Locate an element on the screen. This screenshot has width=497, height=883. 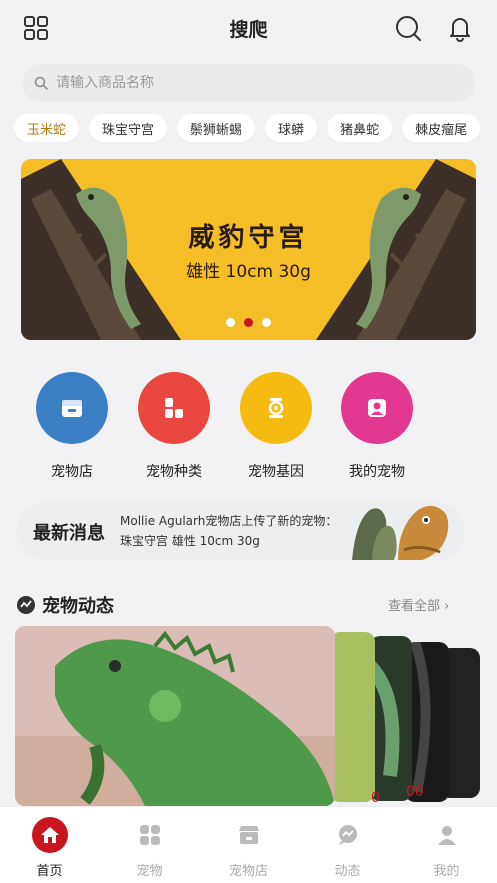
tab-feed: 动态 is located at coordinates (347, 845).